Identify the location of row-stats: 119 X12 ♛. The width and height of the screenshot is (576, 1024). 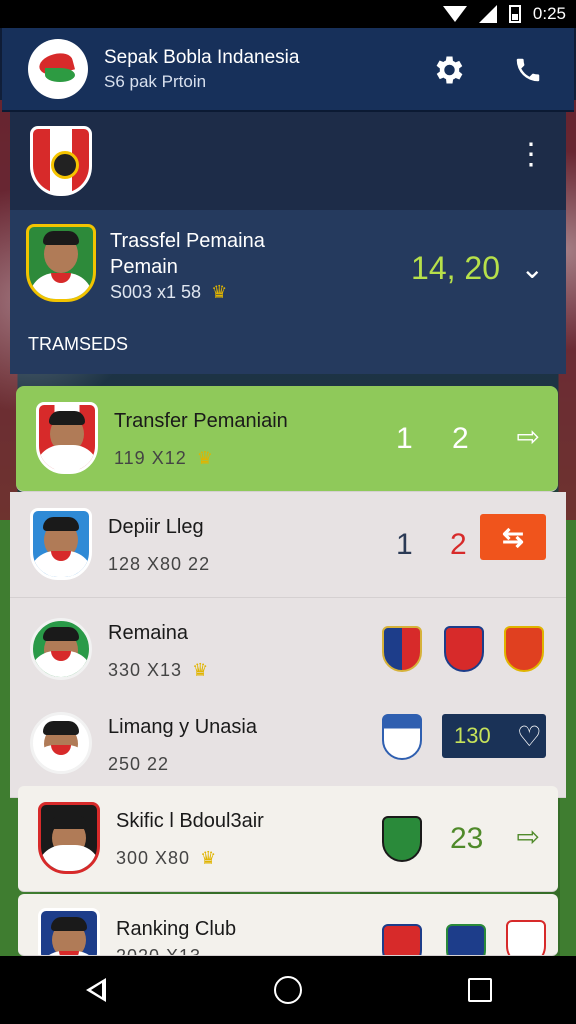
(164, 458).